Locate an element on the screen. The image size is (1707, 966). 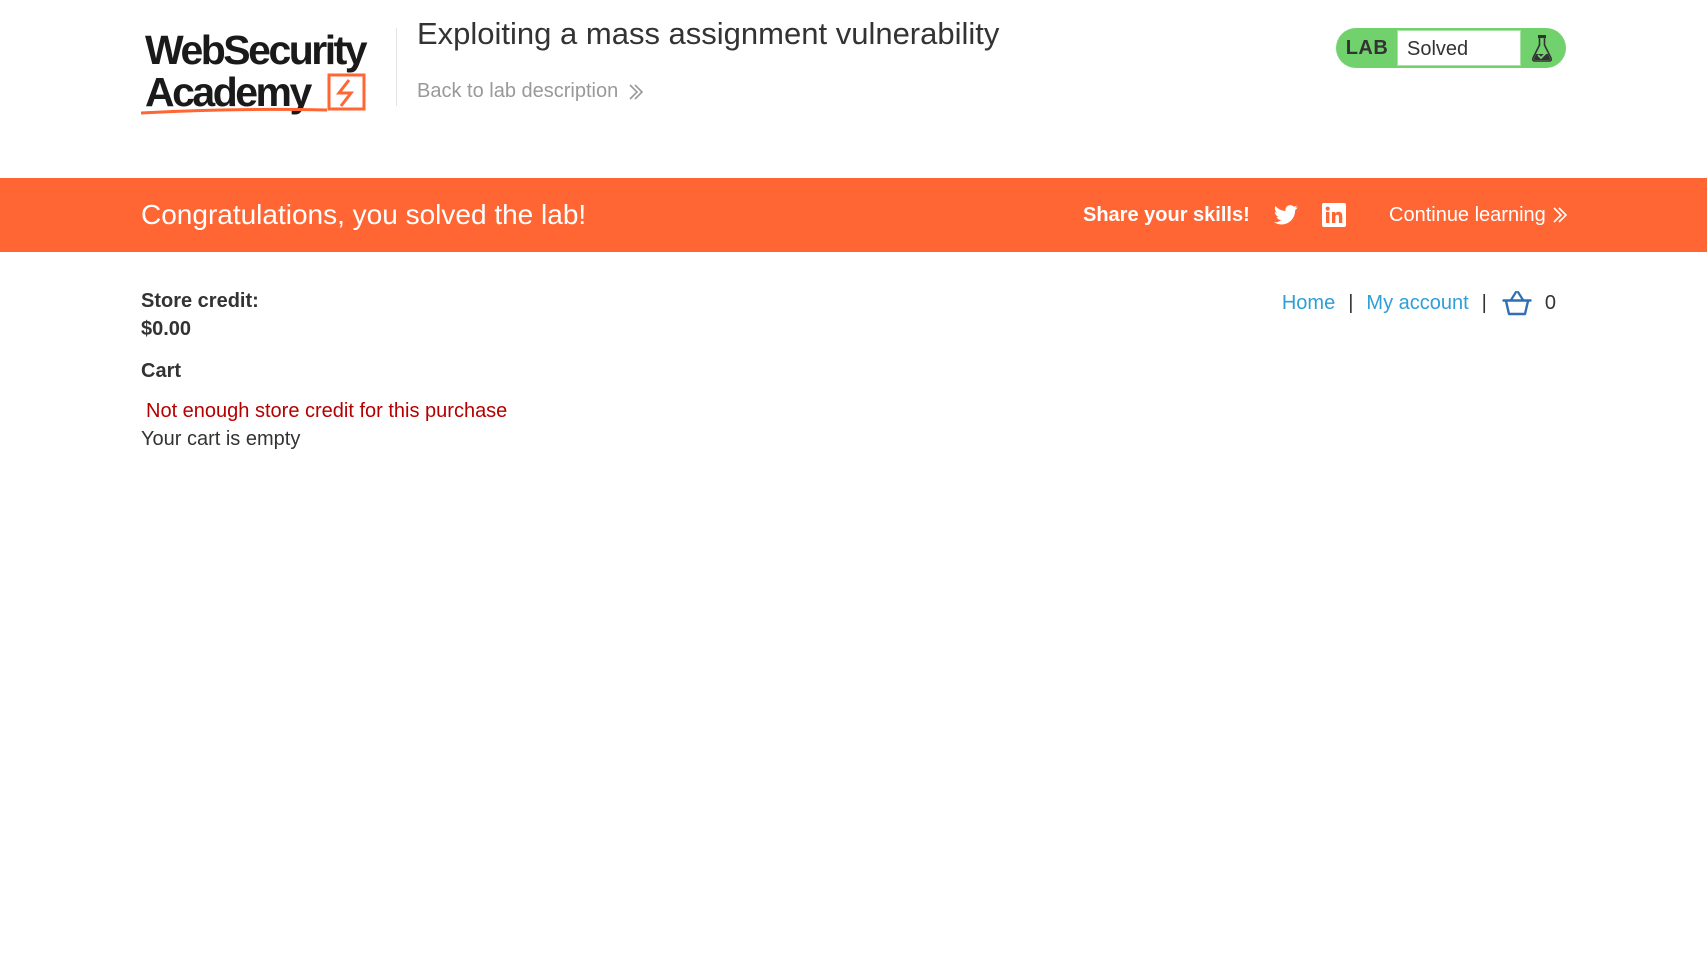
svg-text: WebSecurity is located at coordinates (256, 50).